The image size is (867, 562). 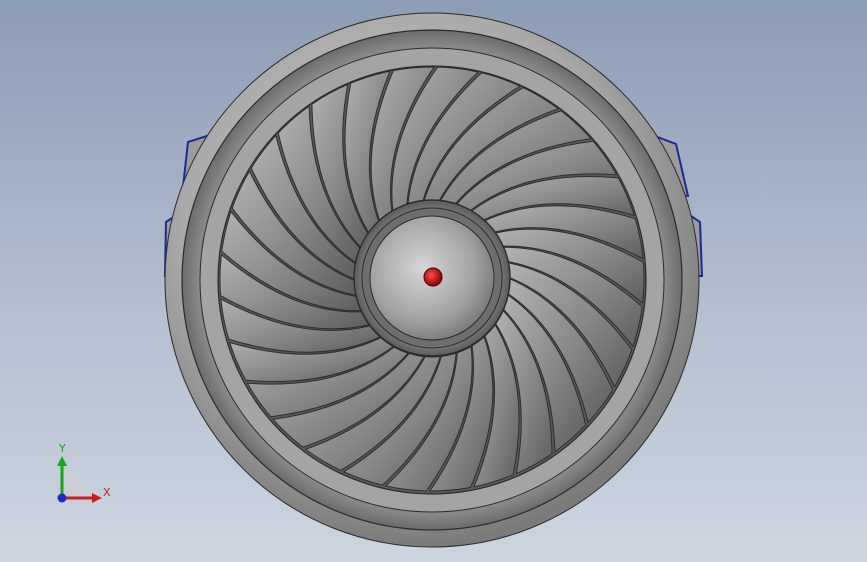 I want to click on y-axis-label: Y, so click(x=62, y=448).